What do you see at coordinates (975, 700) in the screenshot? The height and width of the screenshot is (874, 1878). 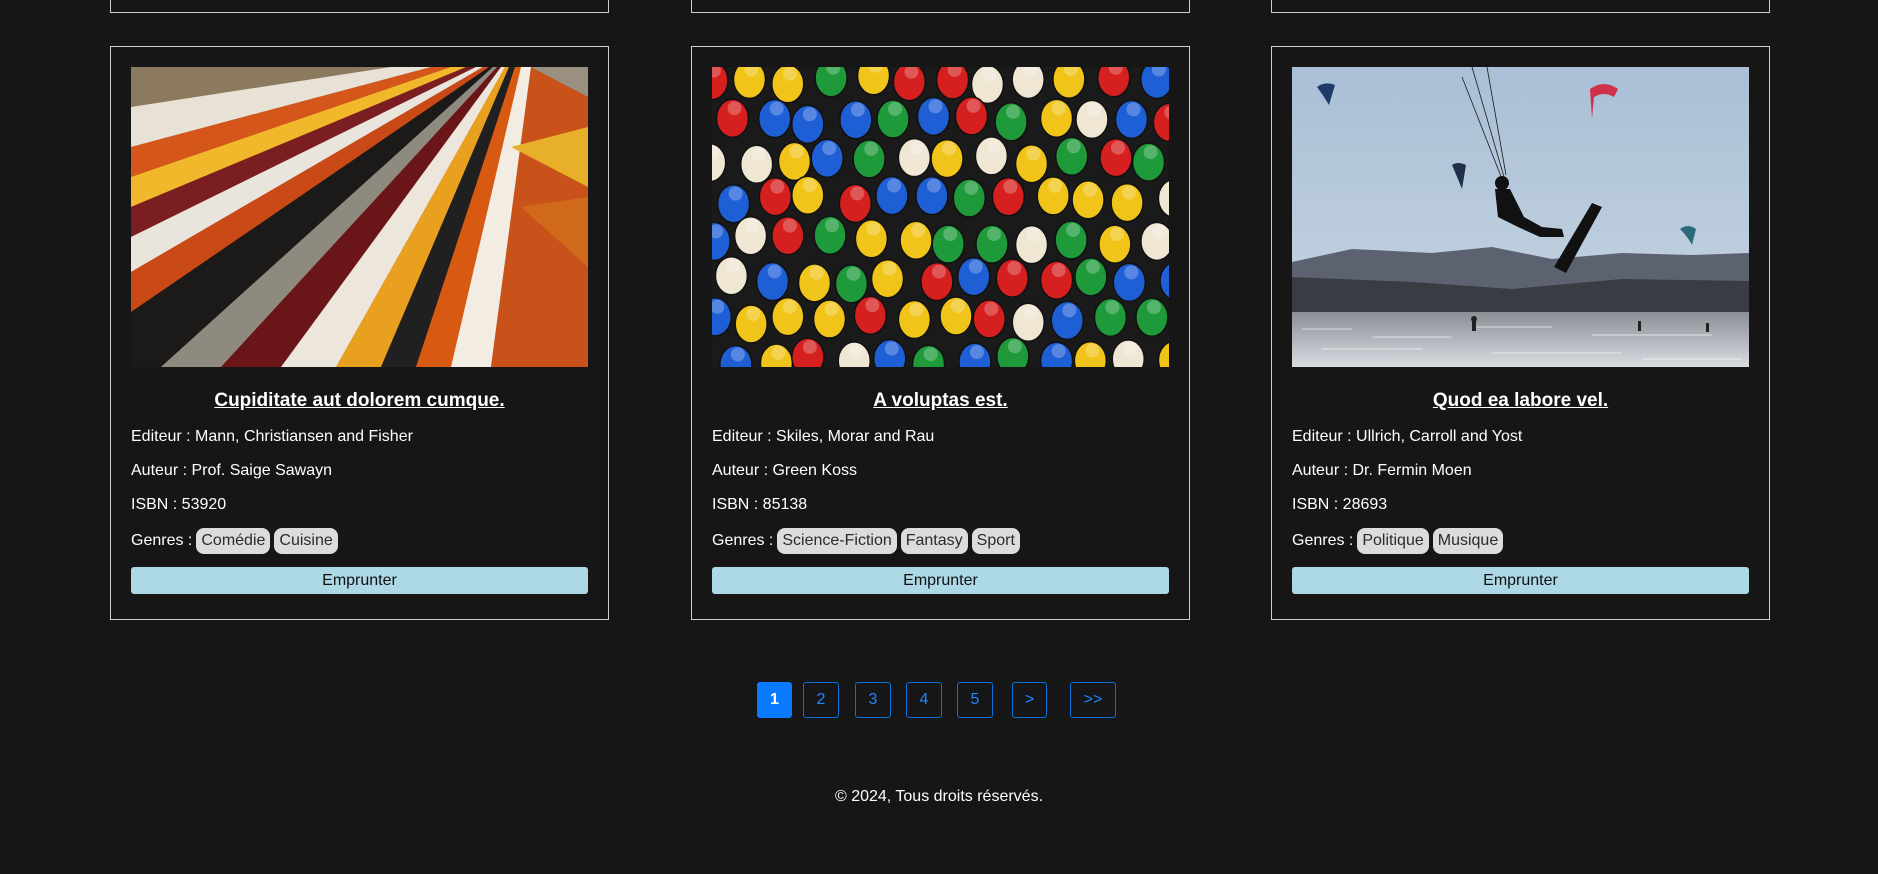 I see `page-5-button: 5` at bounding box center [975, 700].